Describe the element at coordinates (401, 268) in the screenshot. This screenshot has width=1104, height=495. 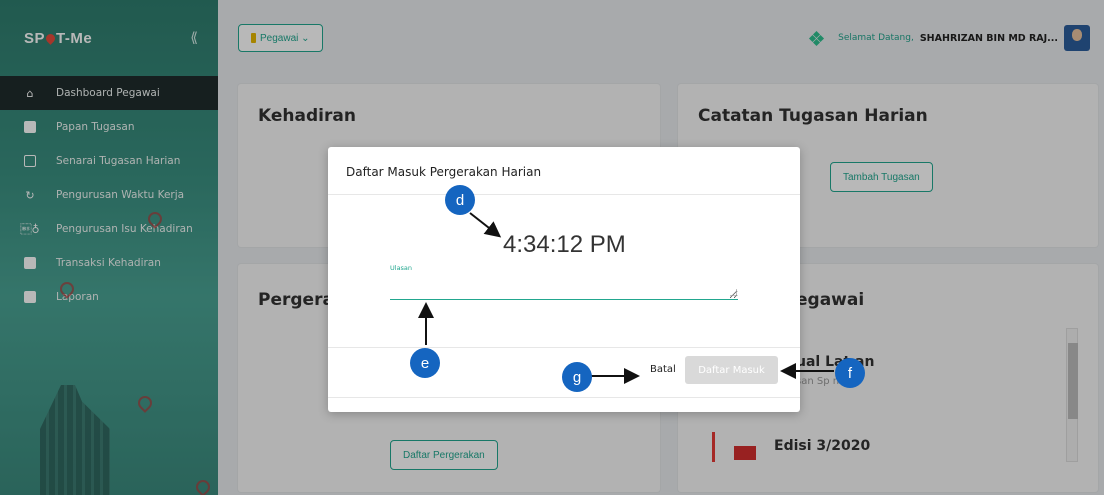
I see `ulasan-label: Ulasan` at that location.